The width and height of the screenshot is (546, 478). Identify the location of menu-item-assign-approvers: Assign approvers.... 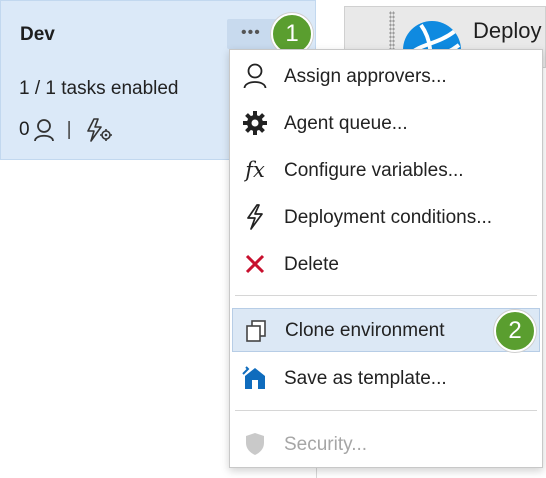
(386, 76).